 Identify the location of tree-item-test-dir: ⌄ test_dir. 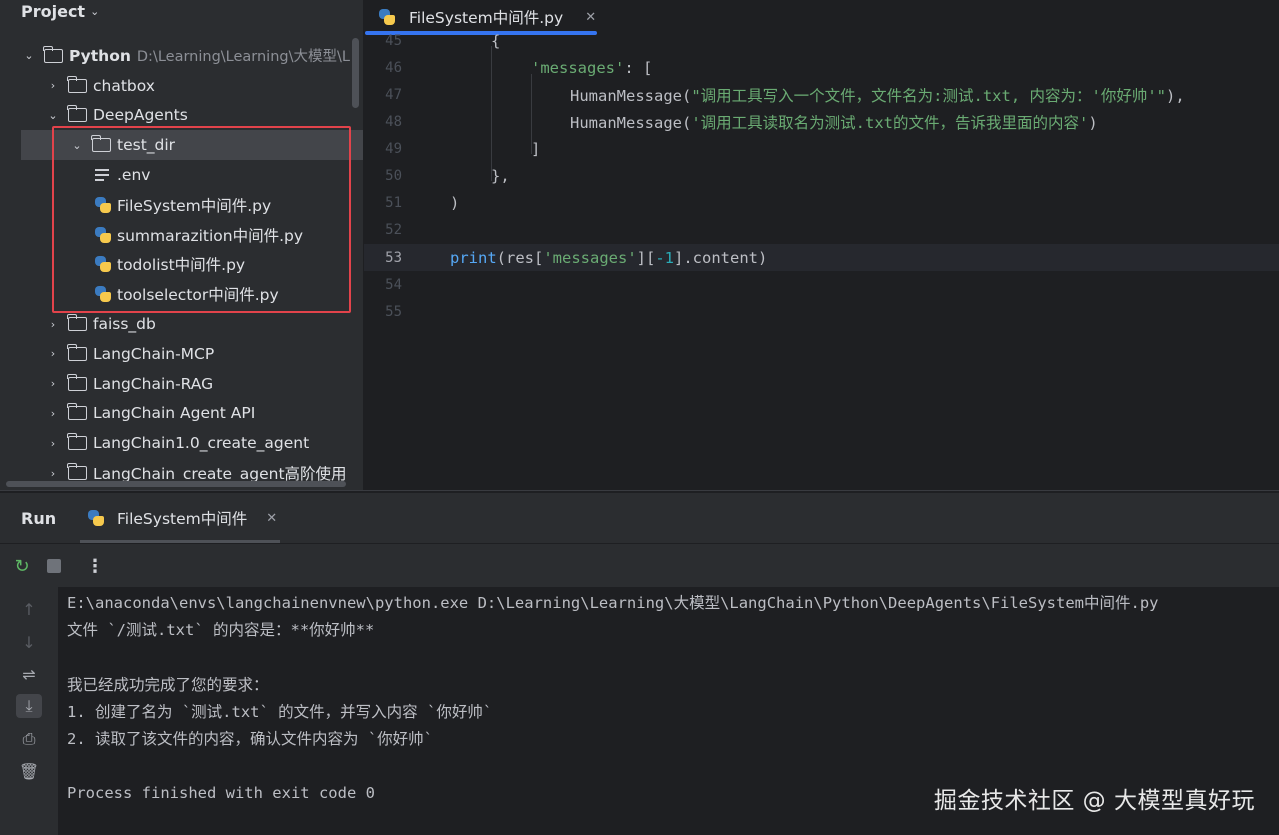
(192, 145).